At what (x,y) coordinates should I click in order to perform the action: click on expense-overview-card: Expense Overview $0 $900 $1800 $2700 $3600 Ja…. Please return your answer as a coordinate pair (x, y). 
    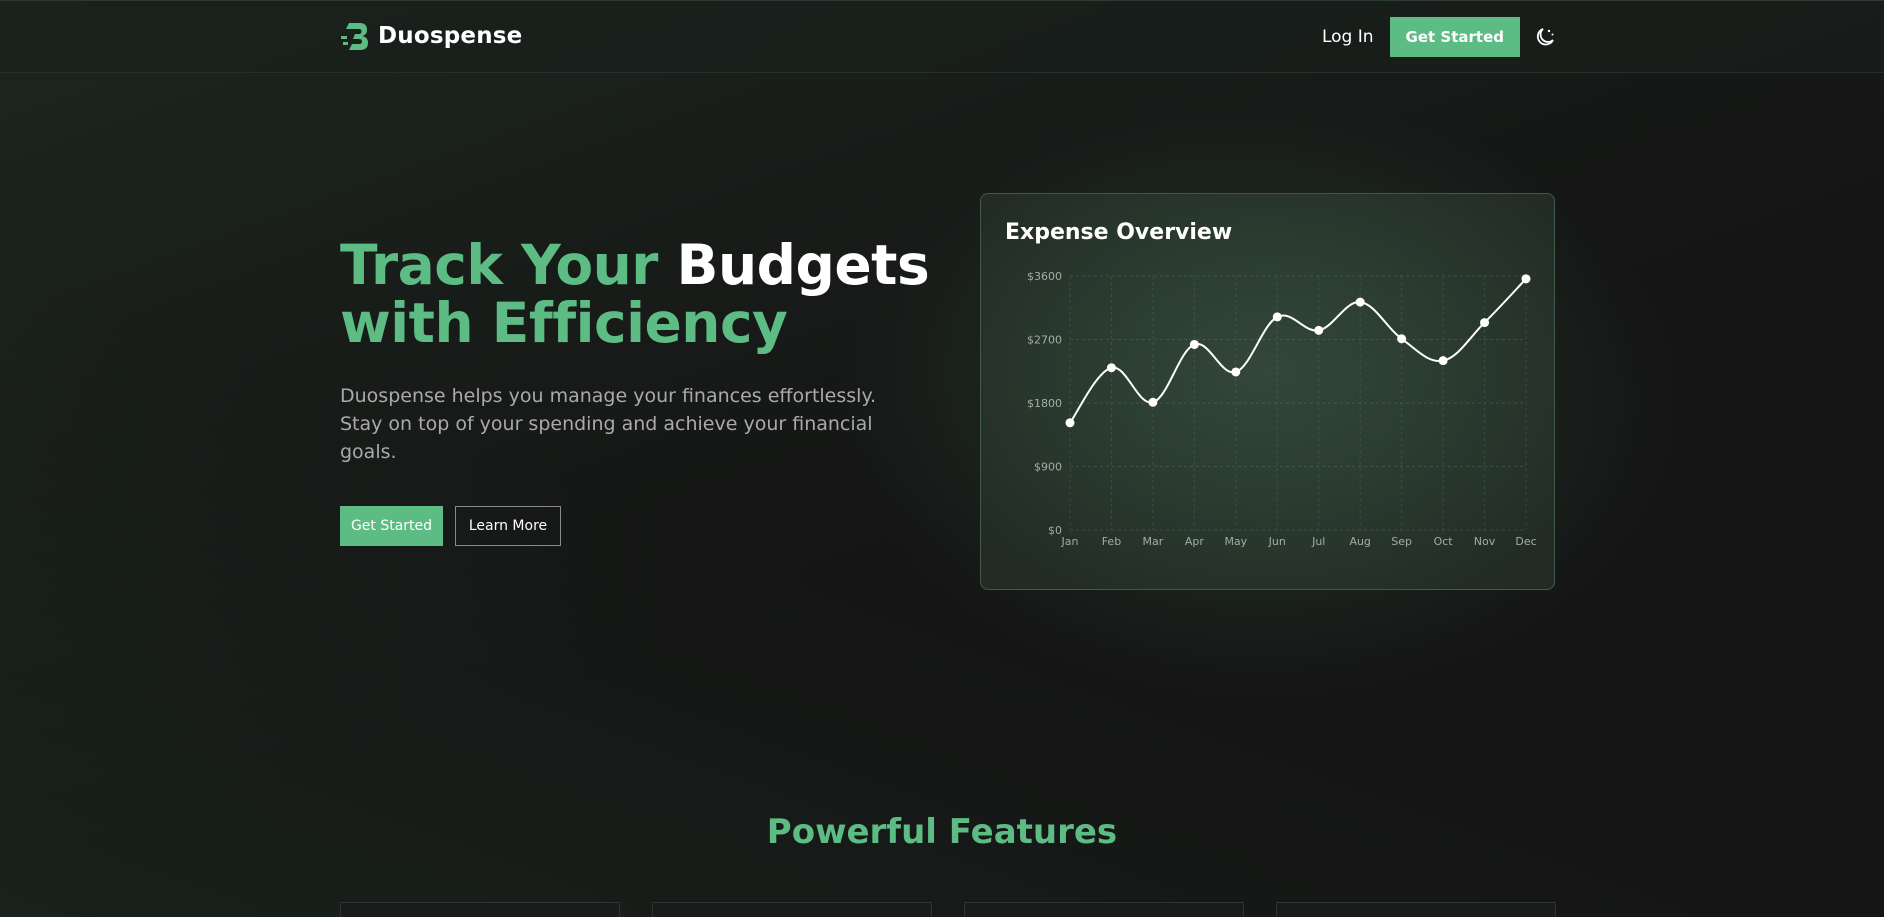
    Looking at the image, I should click on (1267, 391).